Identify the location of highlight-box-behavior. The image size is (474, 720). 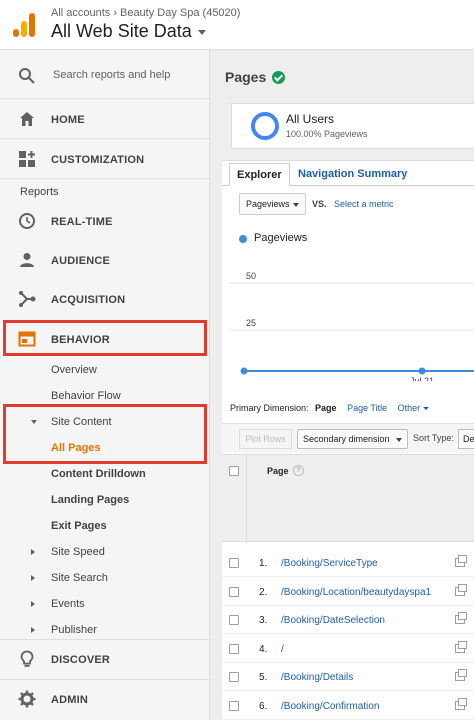
(105, 338).